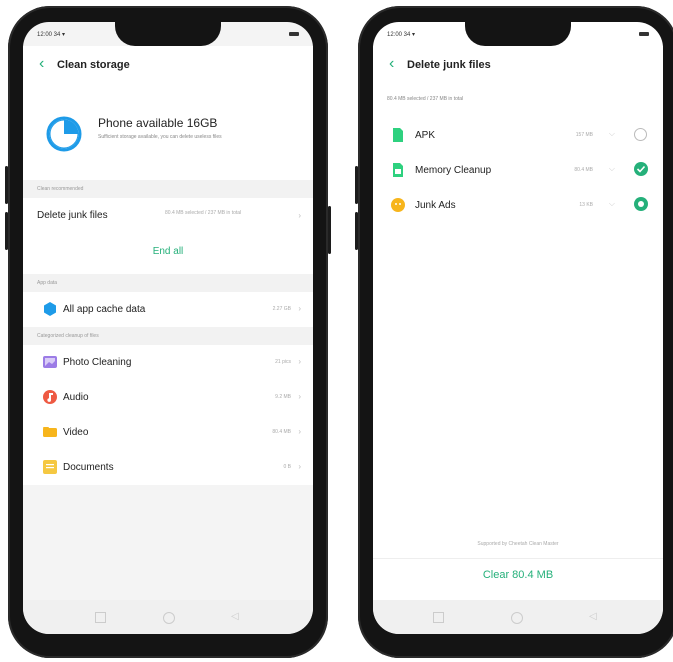 The image size is (673, 662). Describe the element at coordinates (518, 558) in the screenshot. I see `divider` at that location.